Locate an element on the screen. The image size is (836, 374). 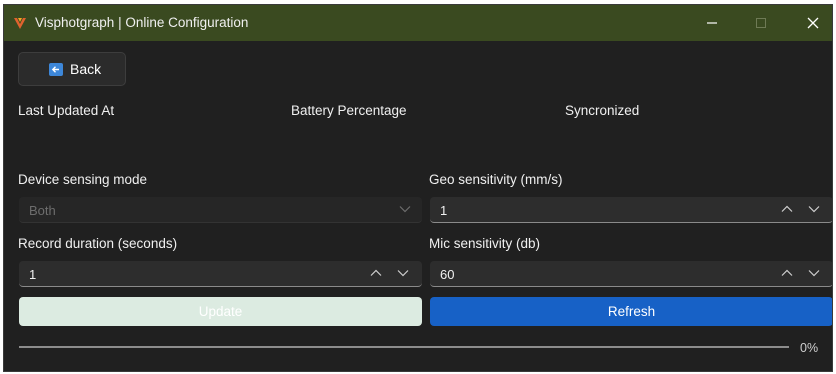
back-button-label: Back is located at coordinates (86, 69).